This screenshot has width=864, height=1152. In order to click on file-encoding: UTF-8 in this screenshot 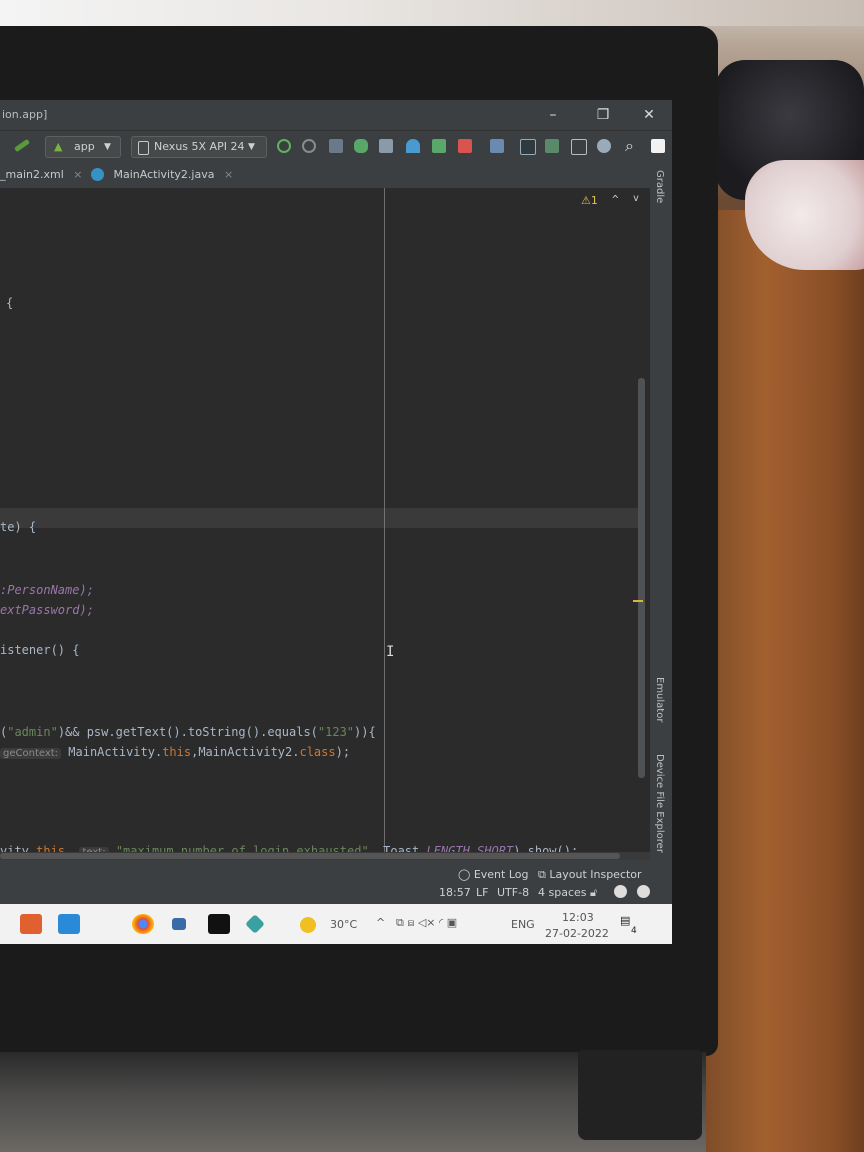, I will do `click(513, 892)`.